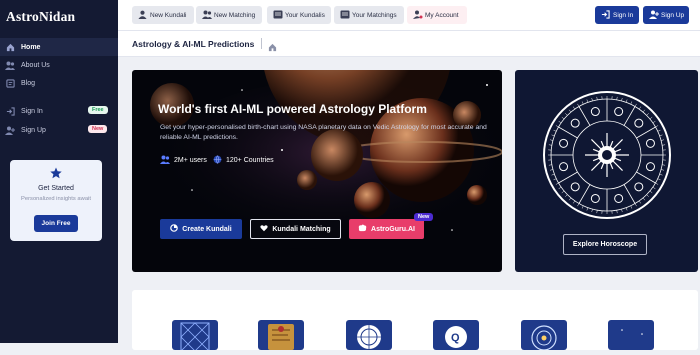  What do you see at coordinates (415, 320) in the screenshot?
I see `features-panel: Q` at bounding box center [415, 320].